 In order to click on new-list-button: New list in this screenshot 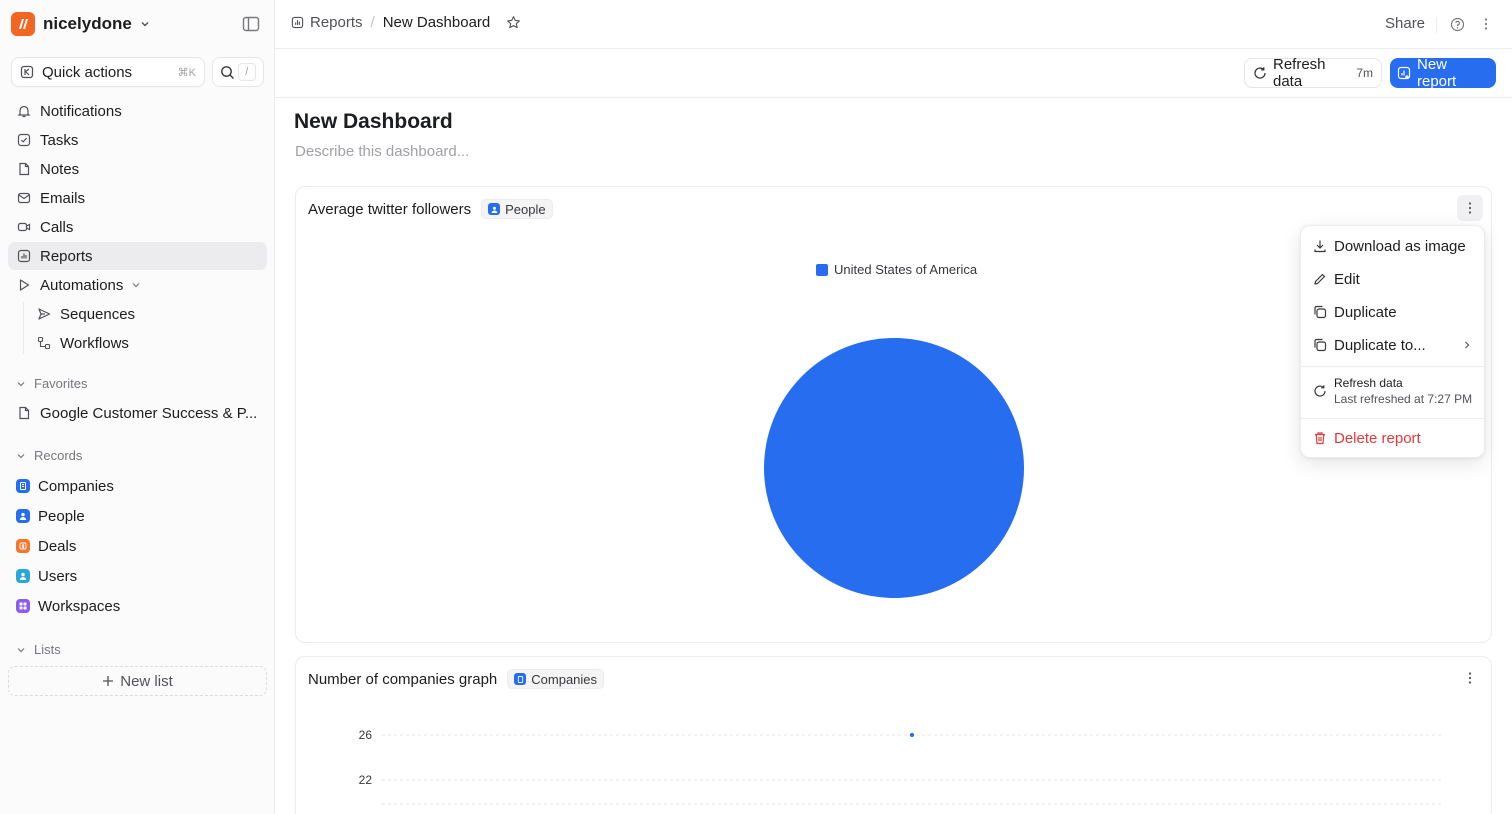, I will do `click(137, 681)`.